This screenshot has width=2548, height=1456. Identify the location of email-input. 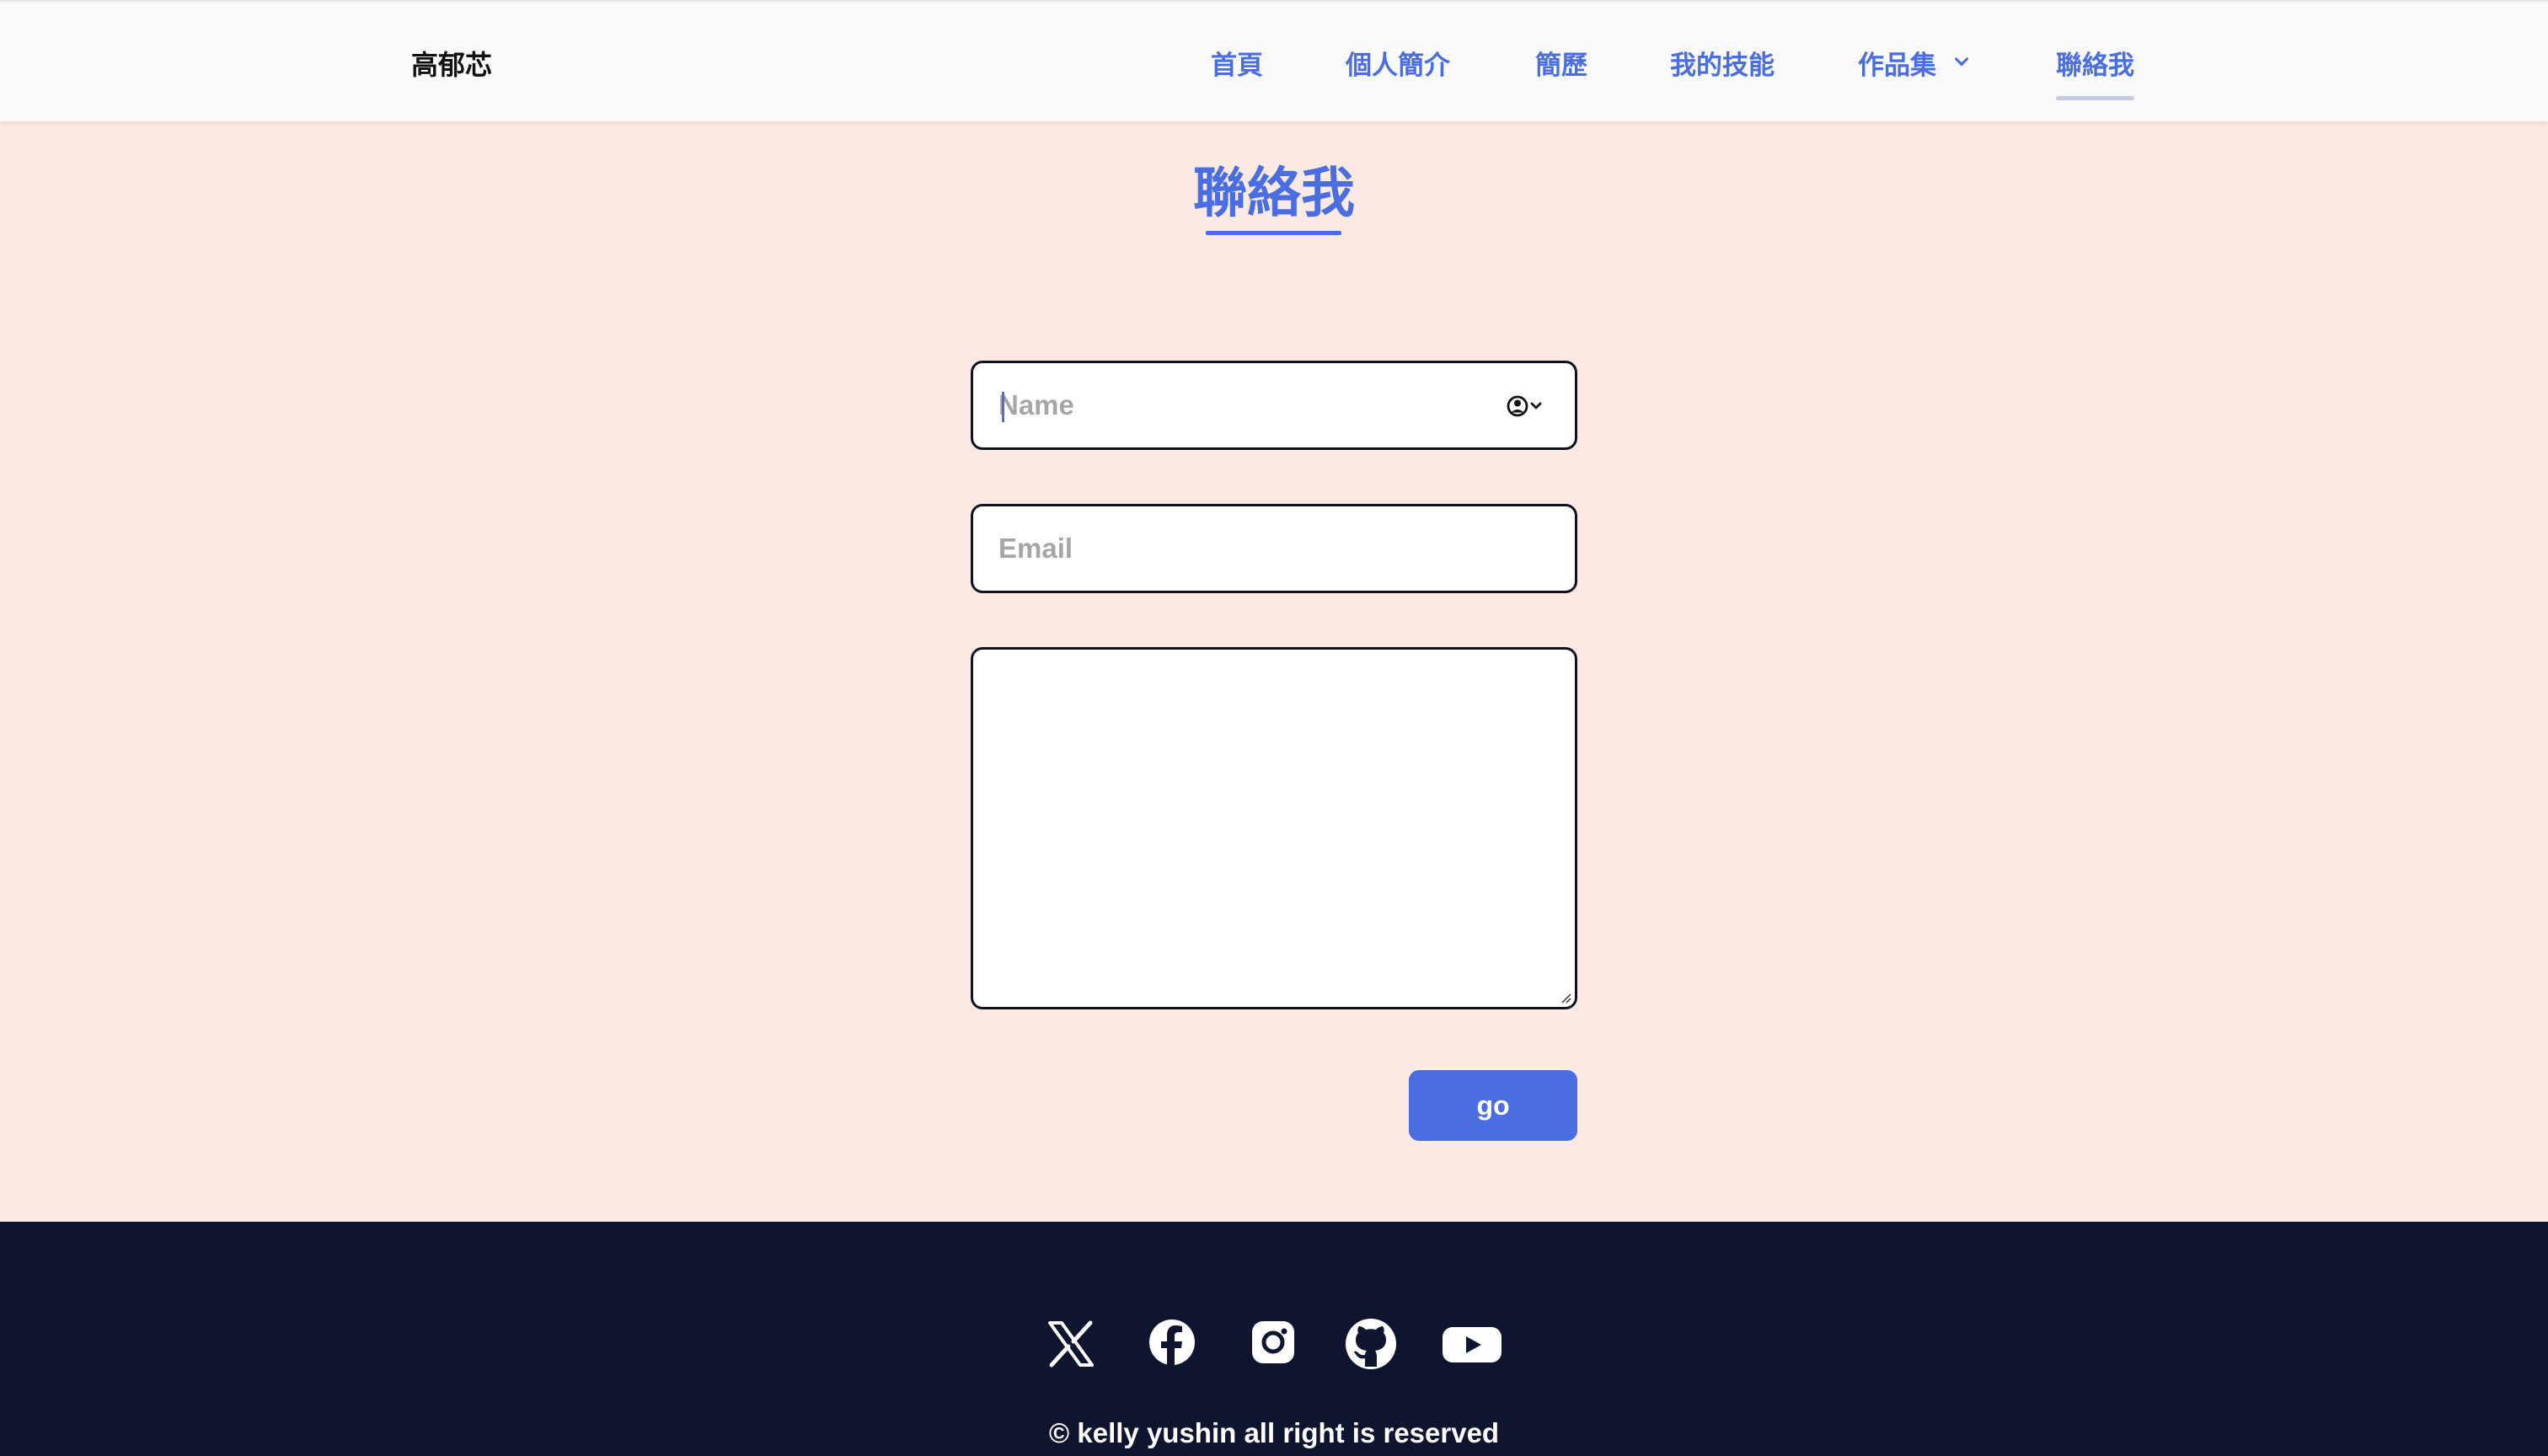
(1274, 548).